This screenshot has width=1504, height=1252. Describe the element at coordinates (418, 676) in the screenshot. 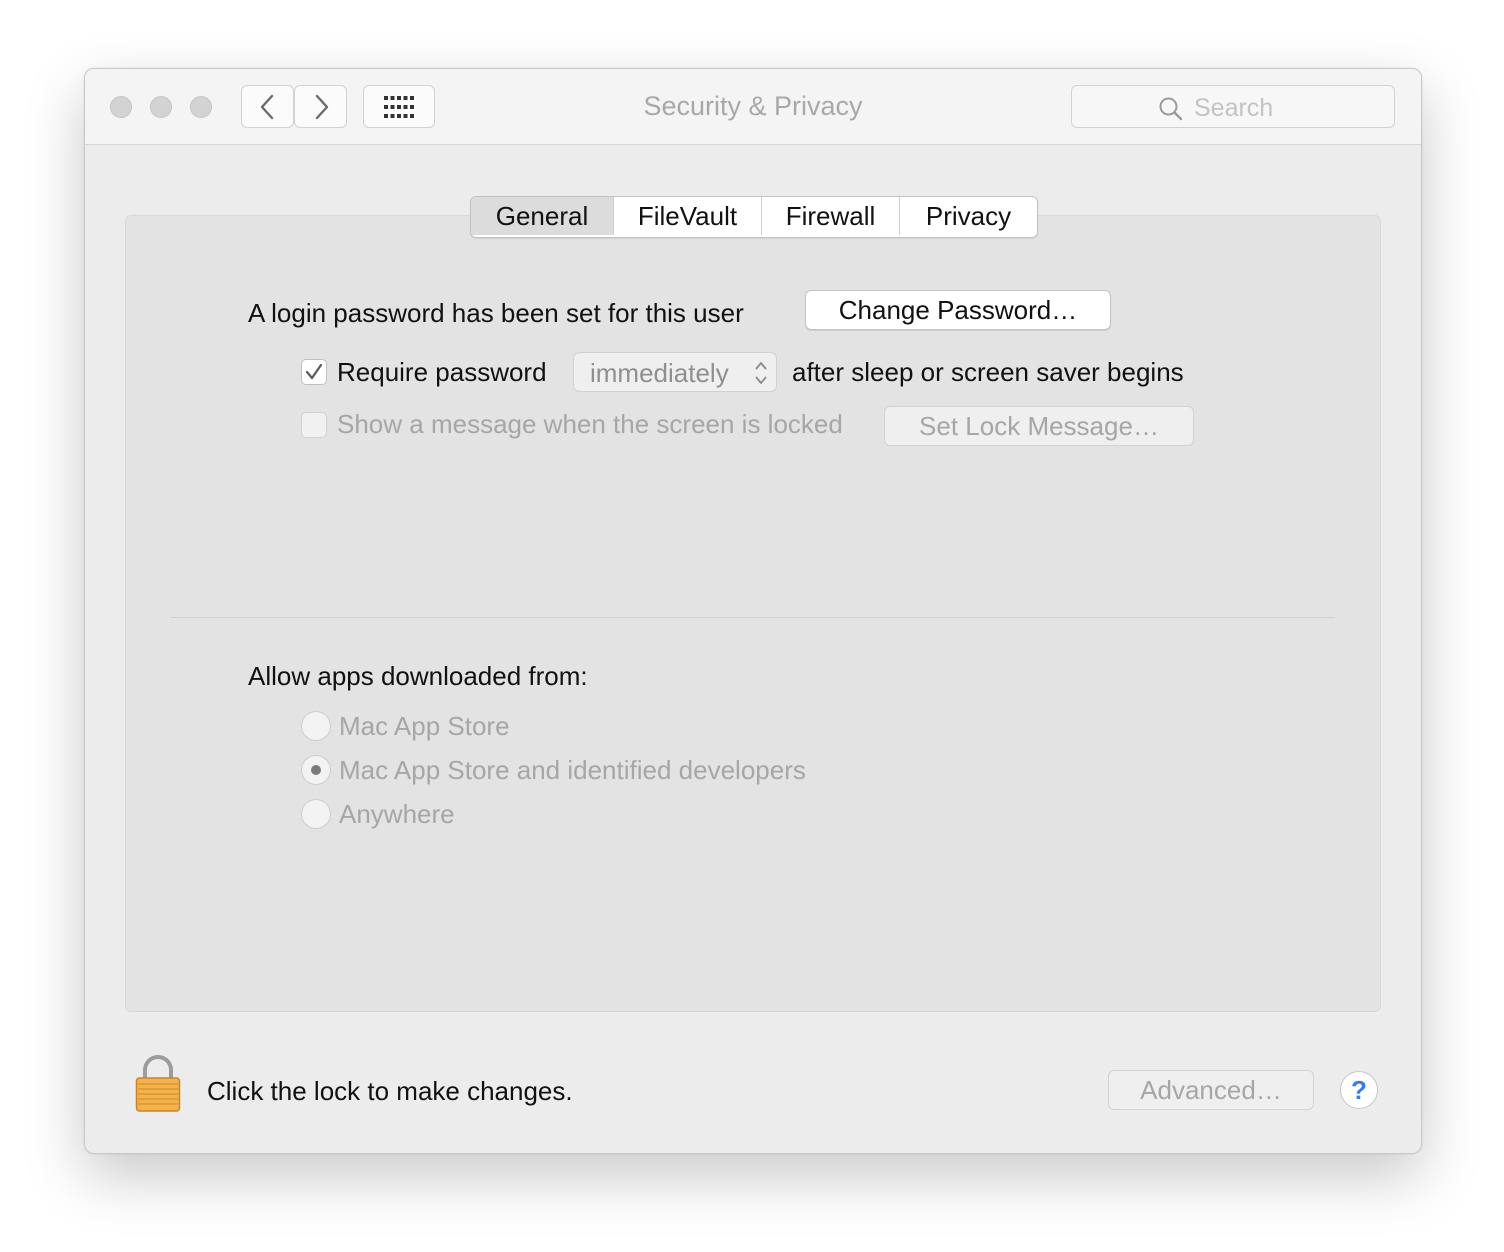

I see `allow-apps-heading: Allow apps downloaded from:` at that location.